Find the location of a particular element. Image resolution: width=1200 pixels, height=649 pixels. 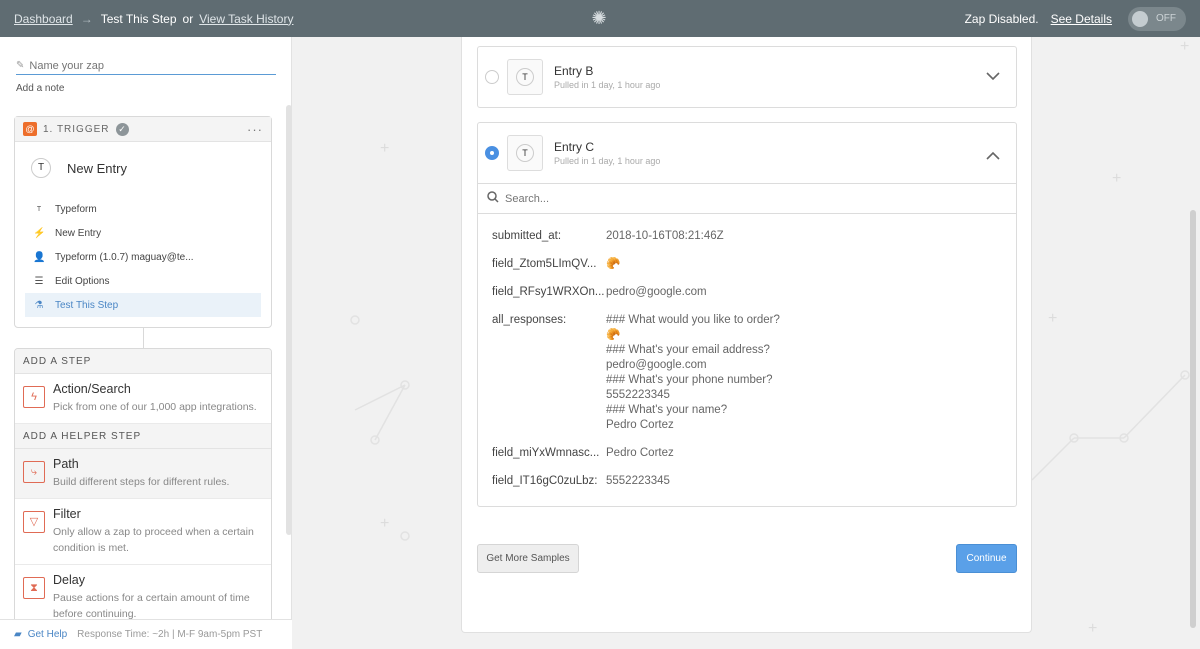

entry-c-radio is located at coordinates (492, 153).